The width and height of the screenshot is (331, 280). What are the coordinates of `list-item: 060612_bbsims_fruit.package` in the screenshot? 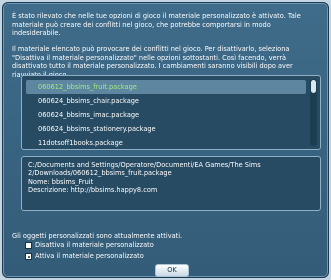 It's located at (166, 87).